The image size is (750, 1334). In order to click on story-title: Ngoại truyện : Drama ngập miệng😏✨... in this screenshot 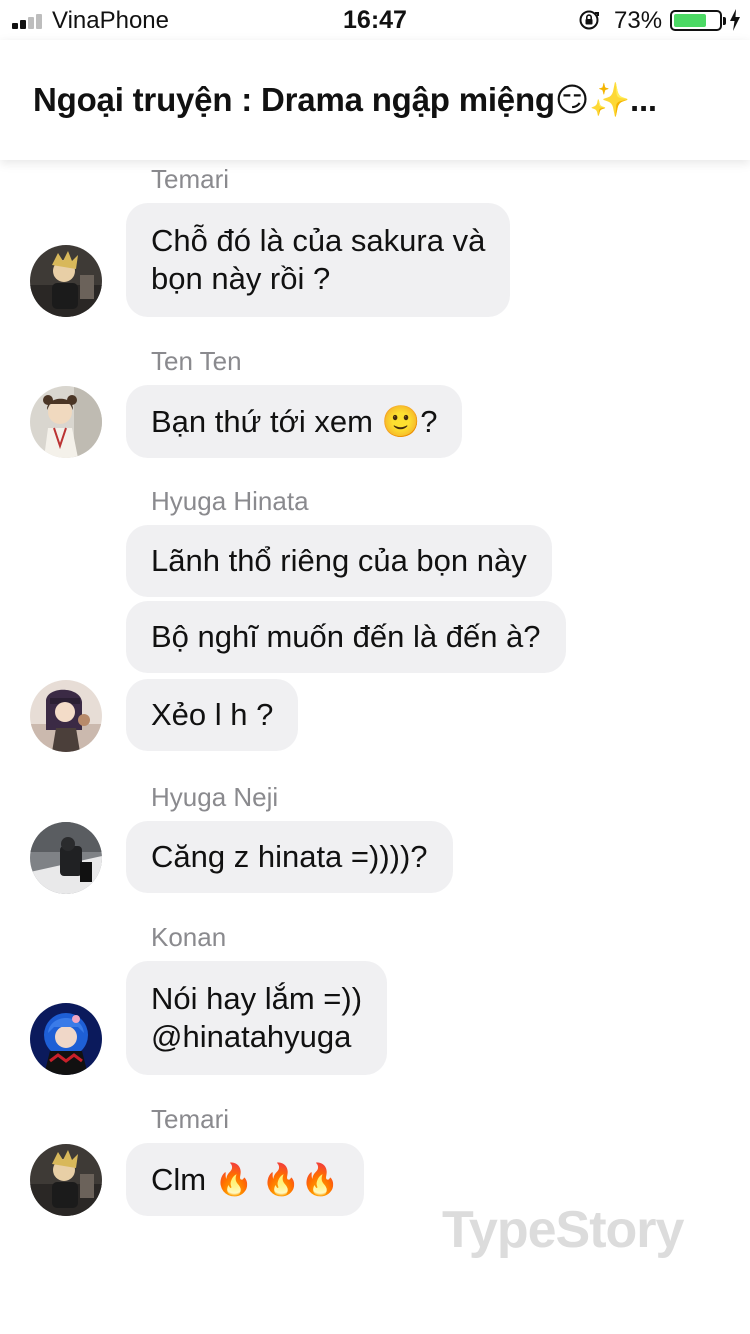, I will do `click(378, 100)`.